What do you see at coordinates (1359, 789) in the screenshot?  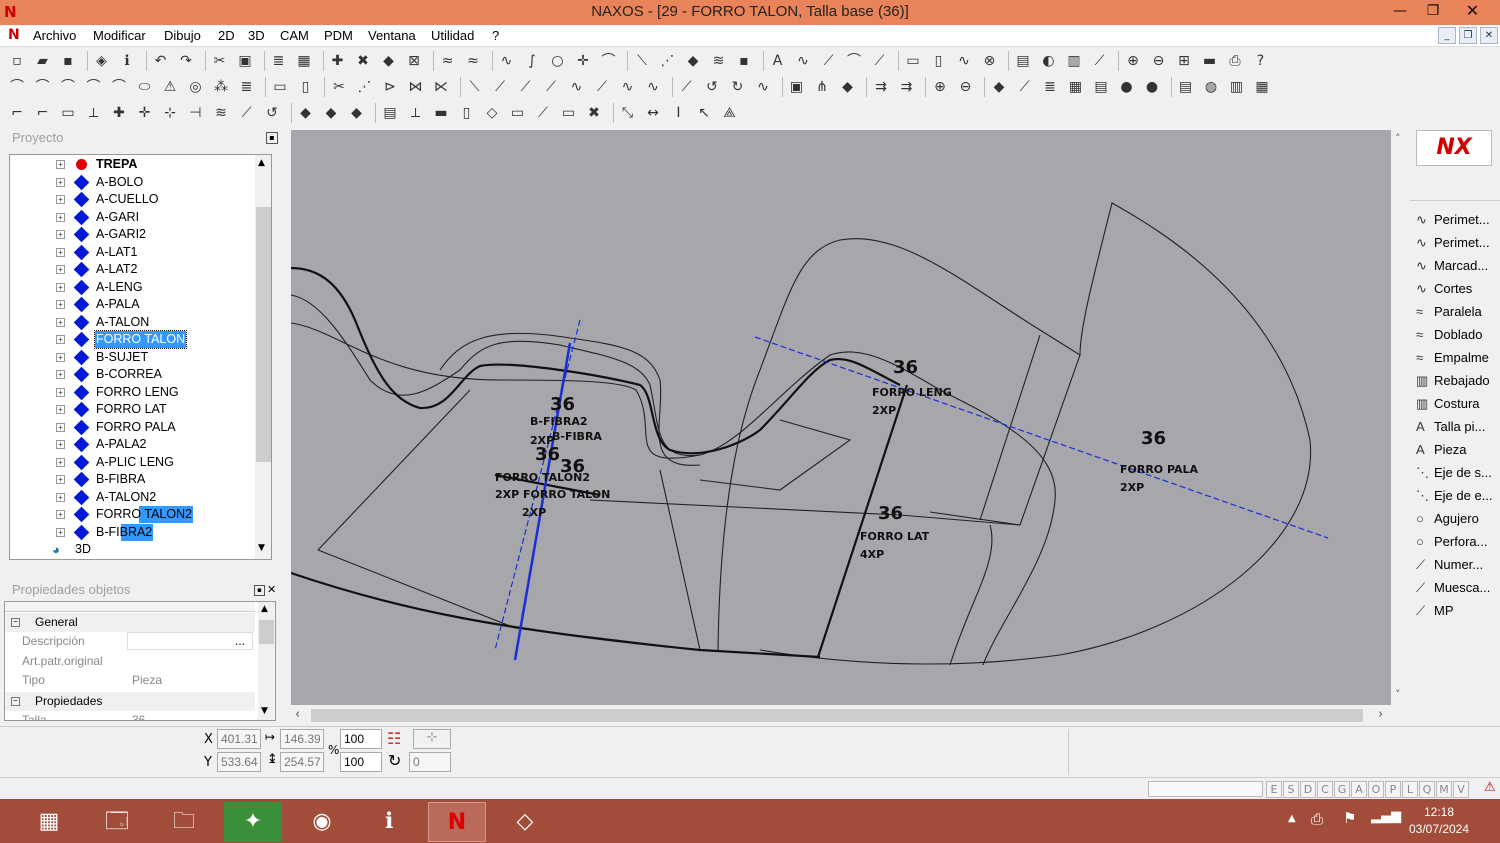 I see `mode-toggle-button: A` at bounding box center [1359, 789].